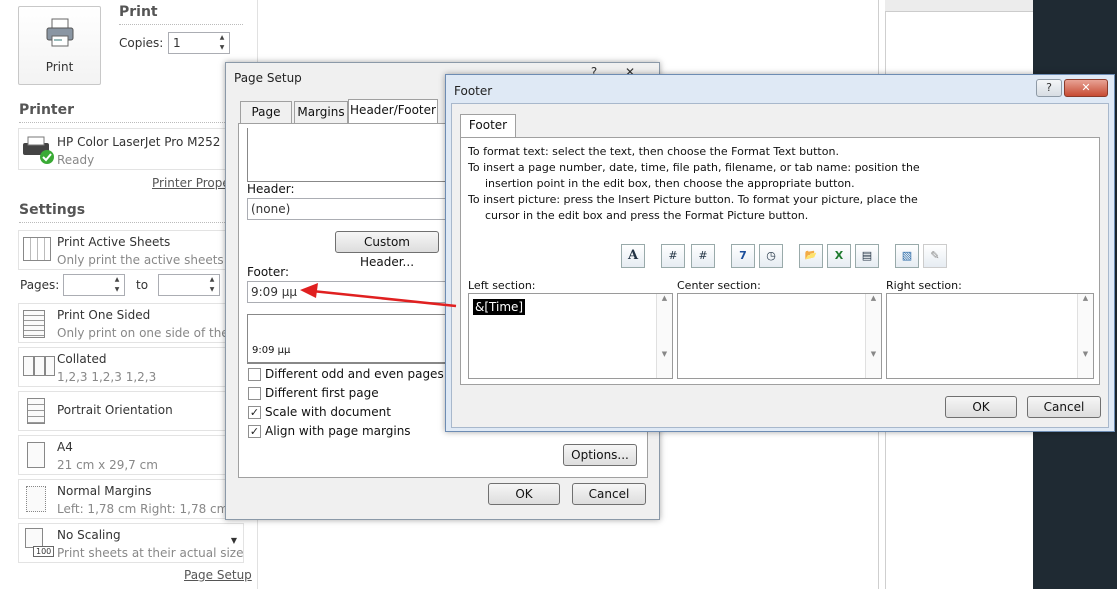 The height and width of the screenshot is (589, 1117). Describe the element at coordinates (189, 285) in the screenshot. I see `pages-to-input: ▲ ▼` at that location.